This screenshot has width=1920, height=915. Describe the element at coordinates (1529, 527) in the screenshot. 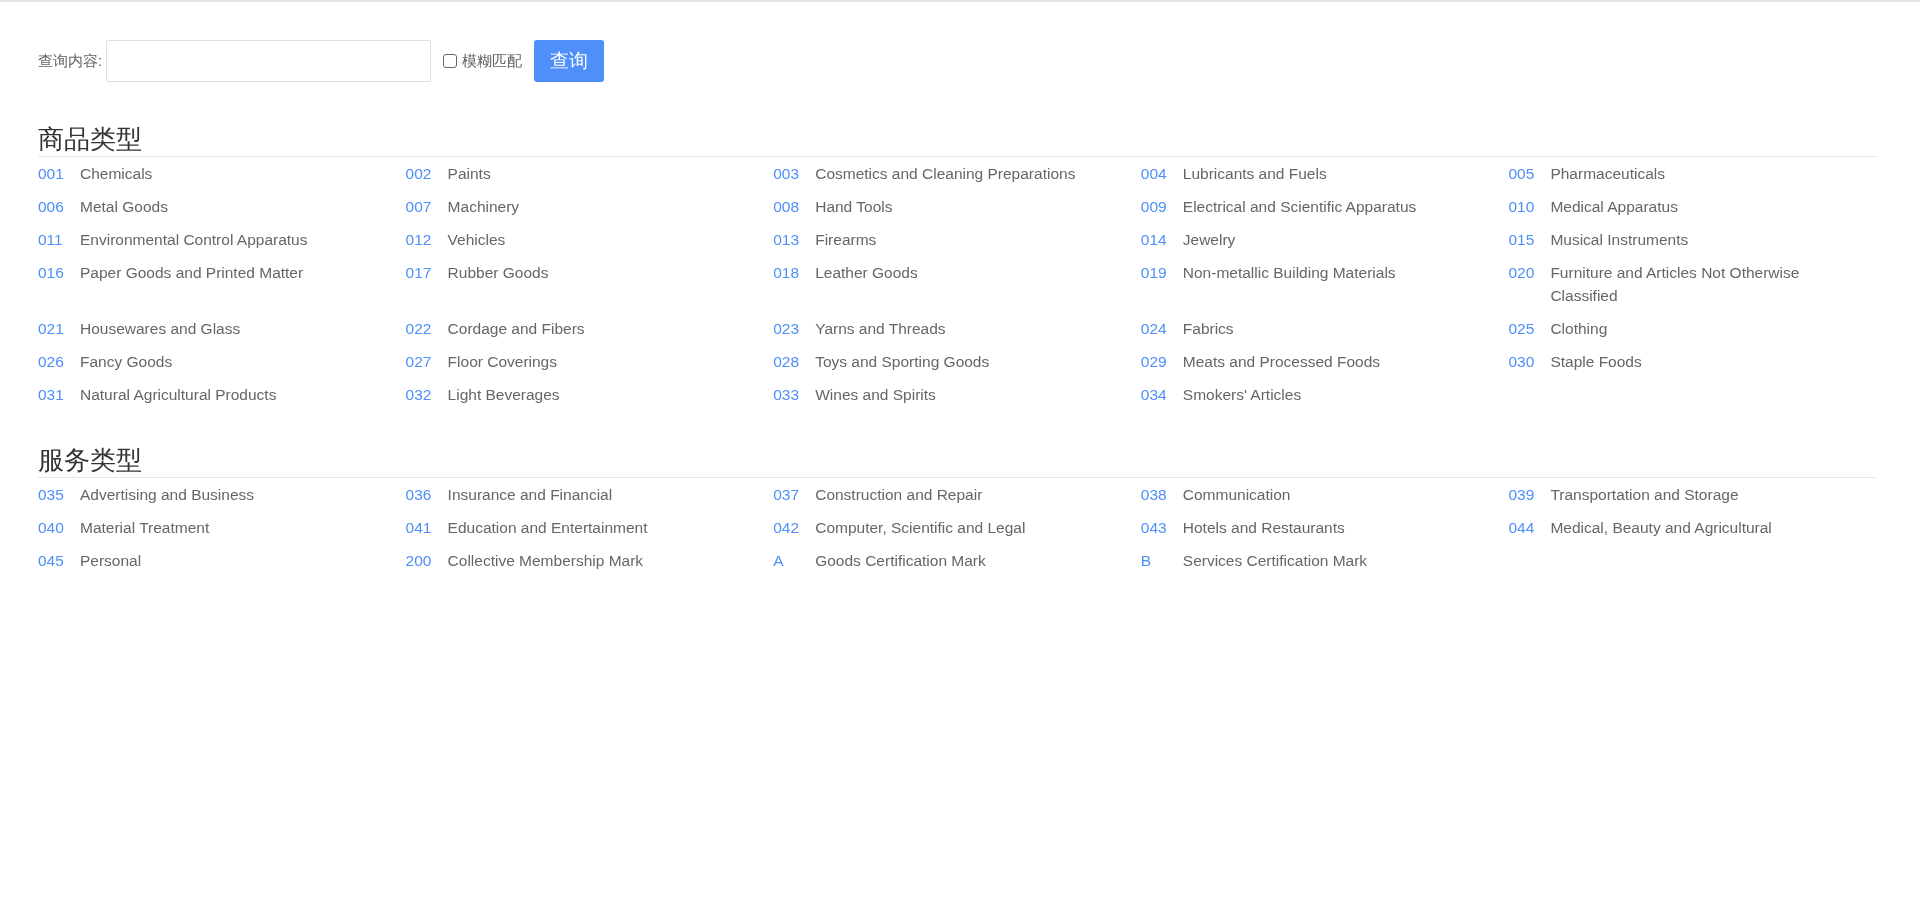

I see `class-code: 044` at that location.